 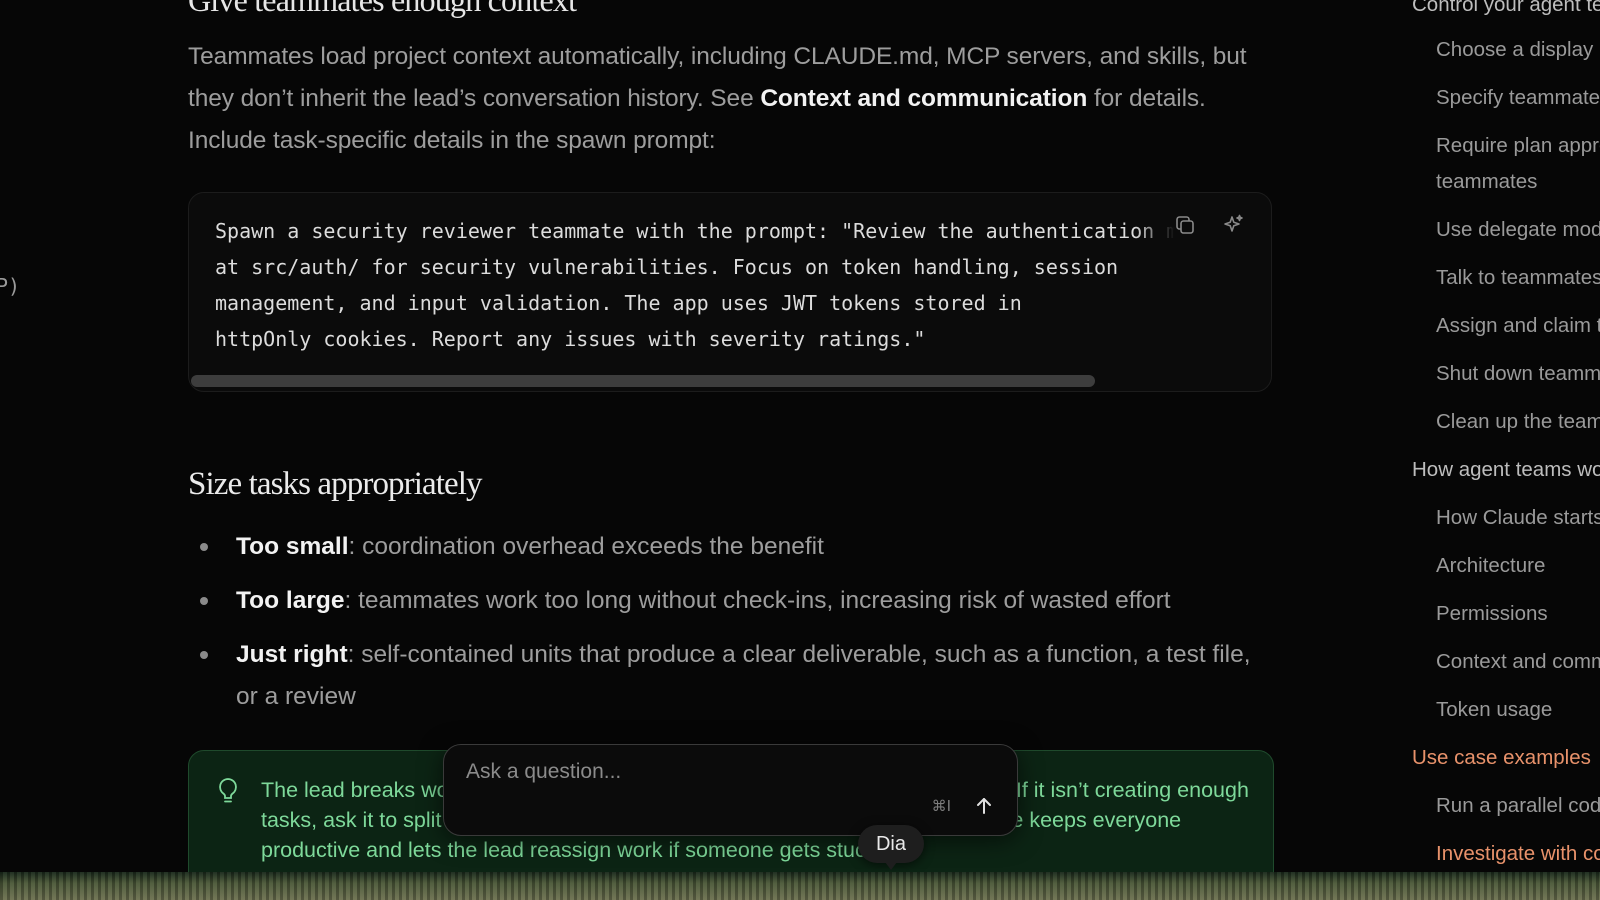 I want to click on toc-section: Control your agent team, so click(x=1506, y=8).